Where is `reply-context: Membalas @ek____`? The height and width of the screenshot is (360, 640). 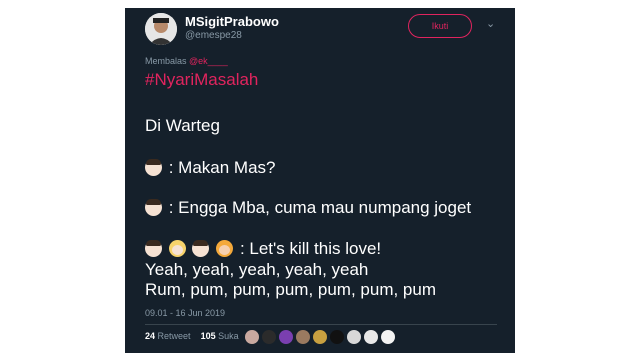 reply-context: Membalas @ek____ is located at coordinates (186, 61).